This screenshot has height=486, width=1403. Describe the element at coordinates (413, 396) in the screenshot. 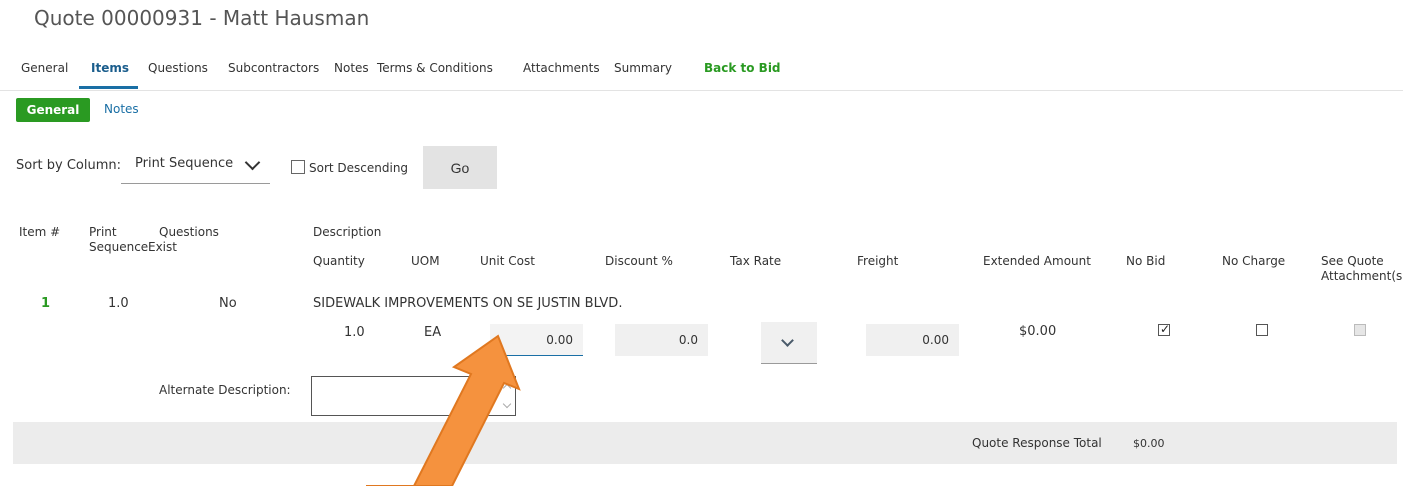

I see `alternate-description-textarea` at that location.